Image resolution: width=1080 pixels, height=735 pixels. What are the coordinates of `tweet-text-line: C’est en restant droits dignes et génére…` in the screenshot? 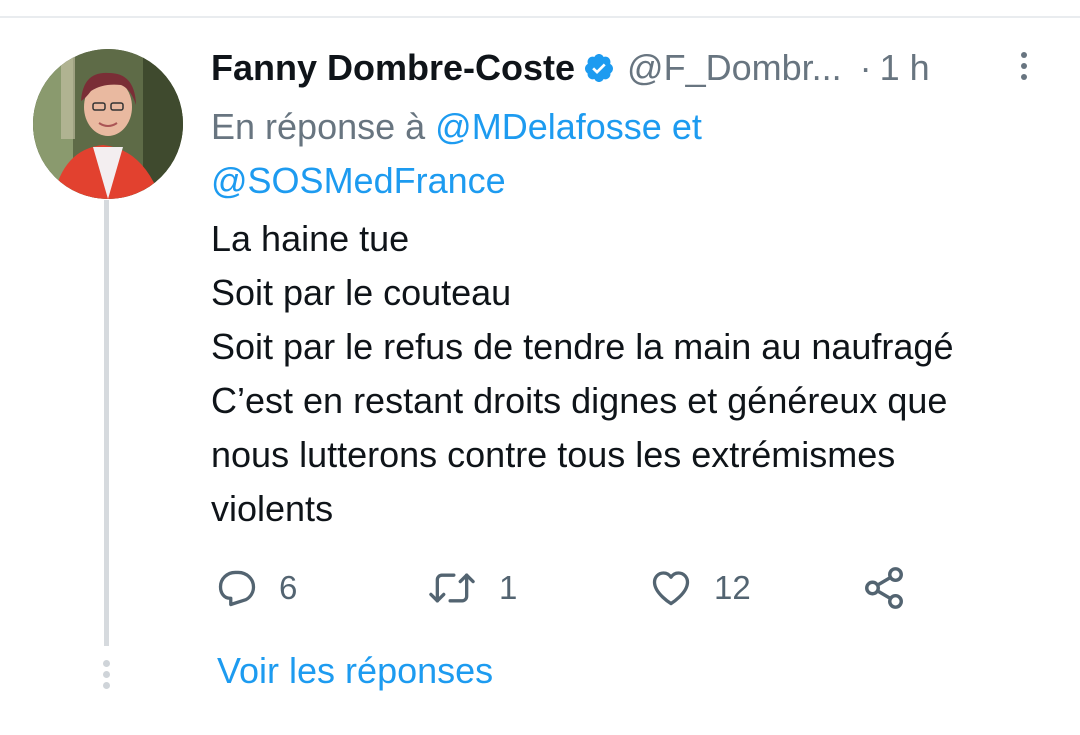 It's located at (579, 400).